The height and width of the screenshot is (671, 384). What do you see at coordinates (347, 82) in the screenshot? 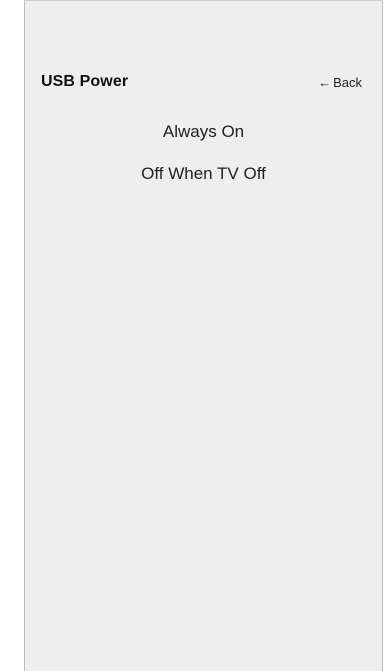
I see `back-label: Back` at bounding box center [347, 82].